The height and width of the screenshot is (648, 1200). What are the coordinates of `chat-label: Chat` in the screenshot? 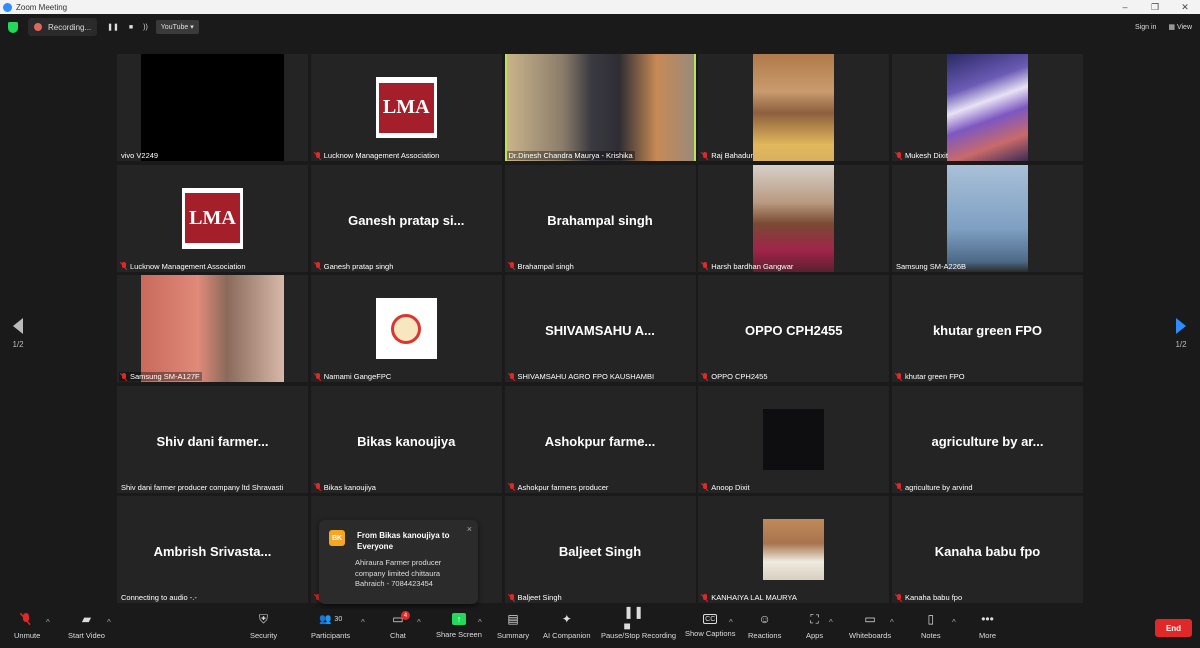 It's located at (398, 635).